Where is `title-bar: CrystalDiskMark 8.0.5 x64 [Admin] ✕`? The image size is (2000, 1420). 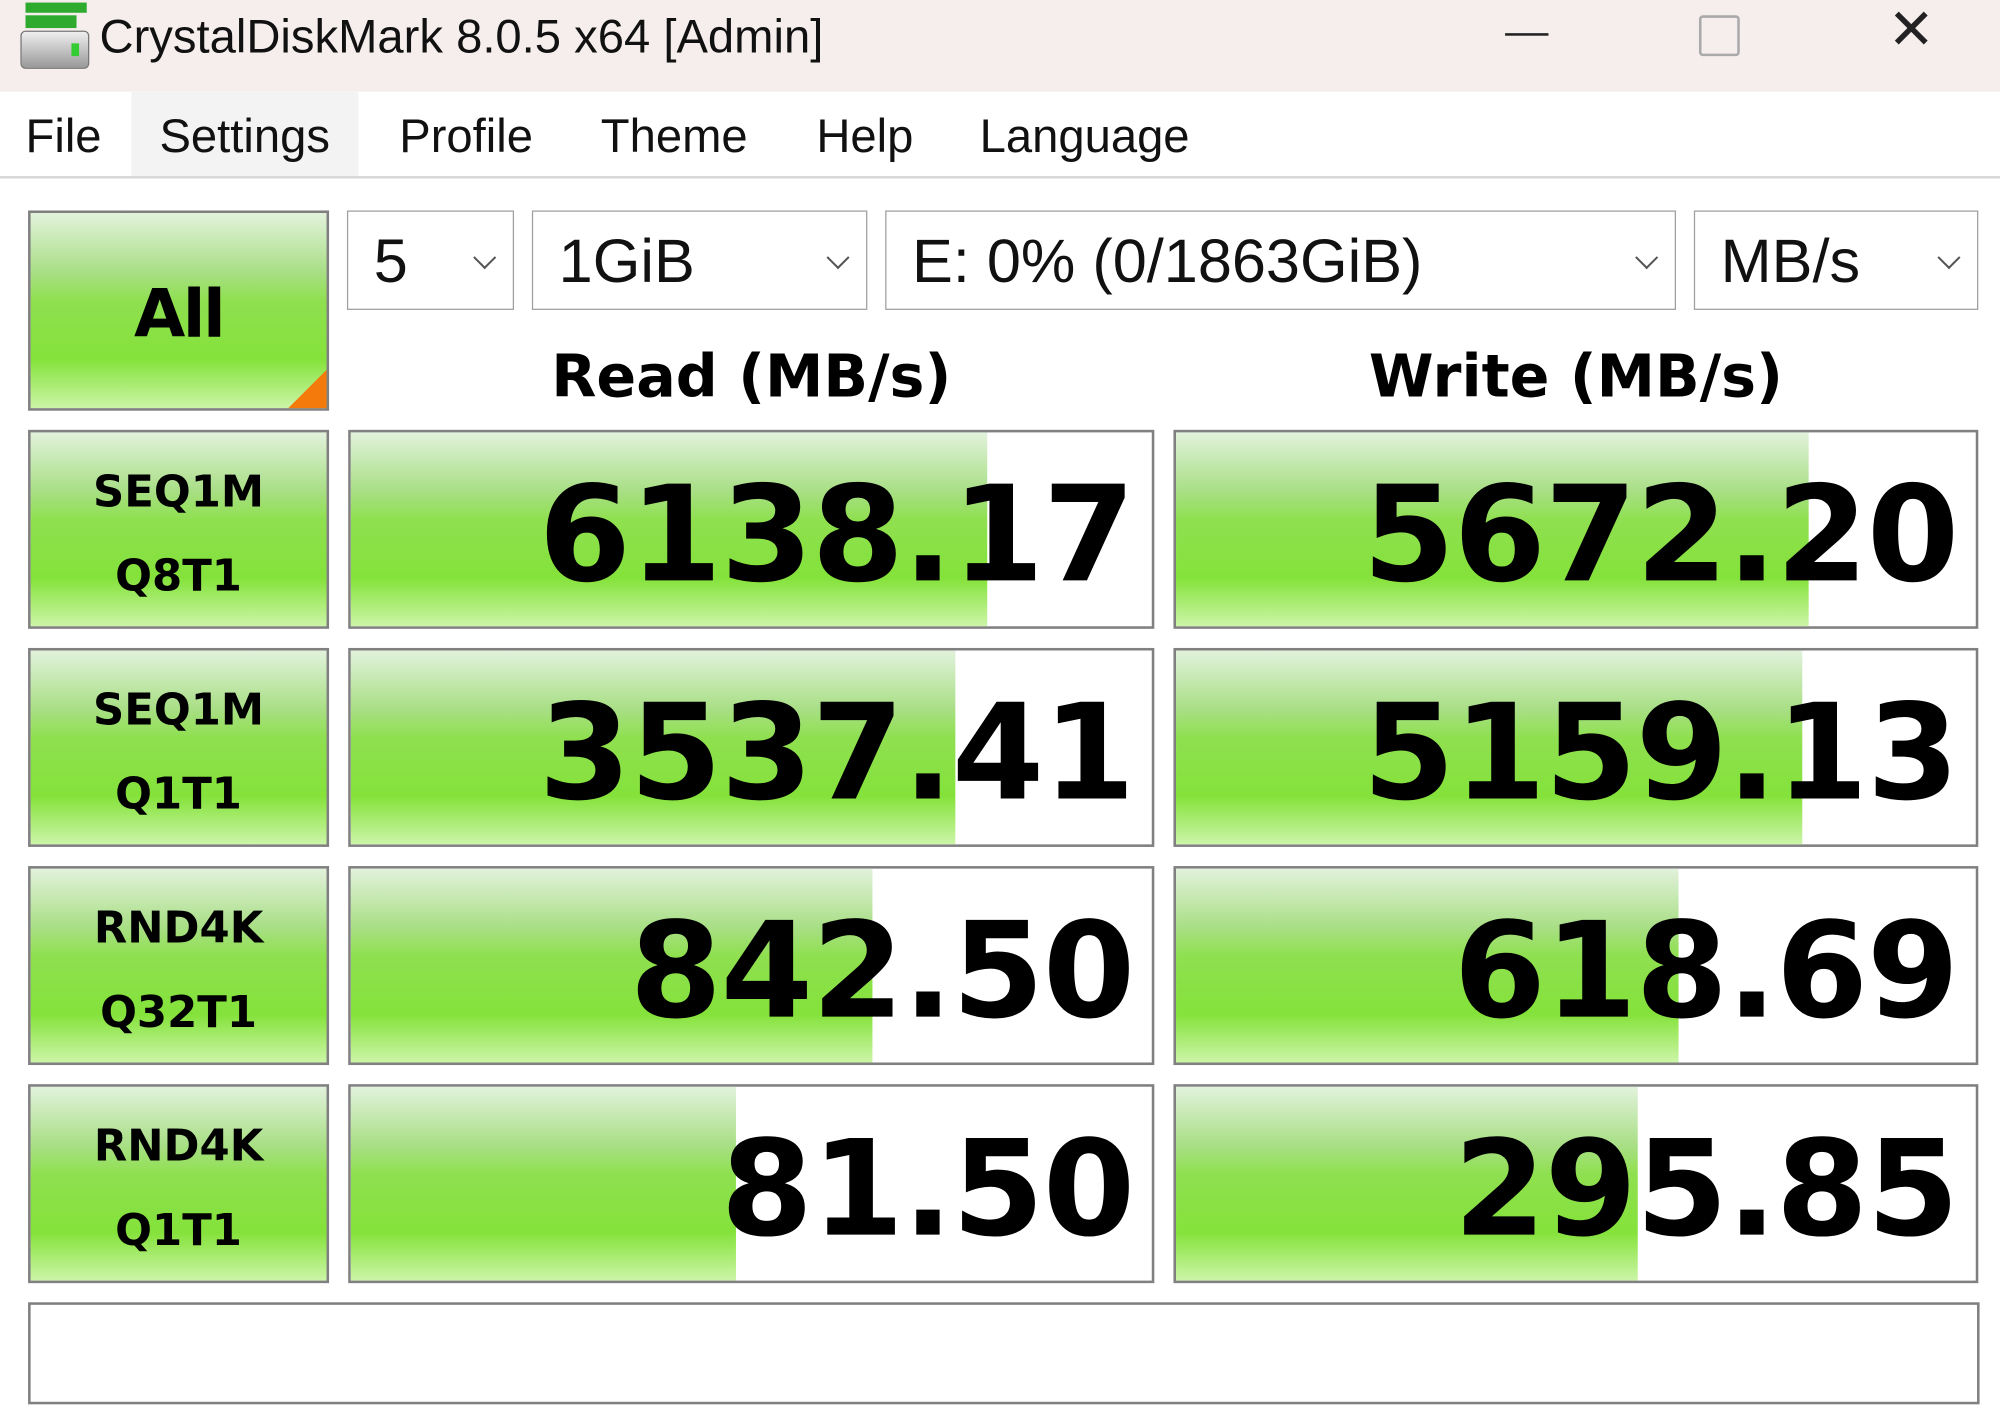 title-bar: CrystalDiskMark 8.0.5 x64 [Admin] ✕ is located at coordinates (1000, 46).